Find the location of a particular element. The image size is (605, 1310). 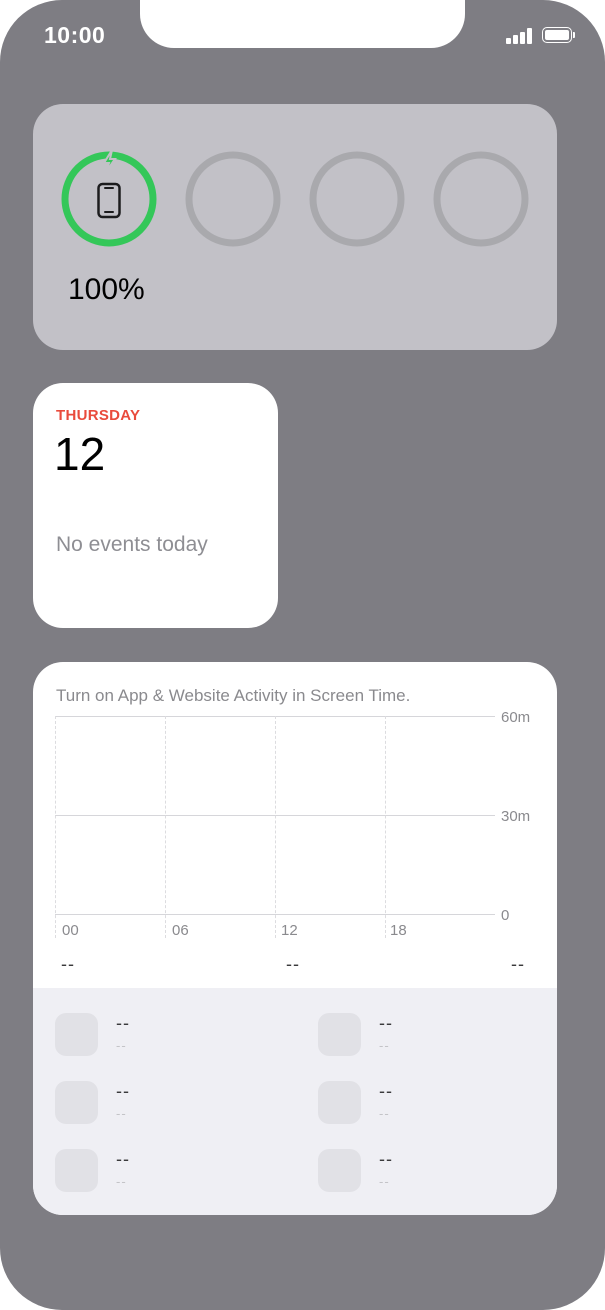

calendar-weekday: THURSDAY is located at coordinates (98, 415).